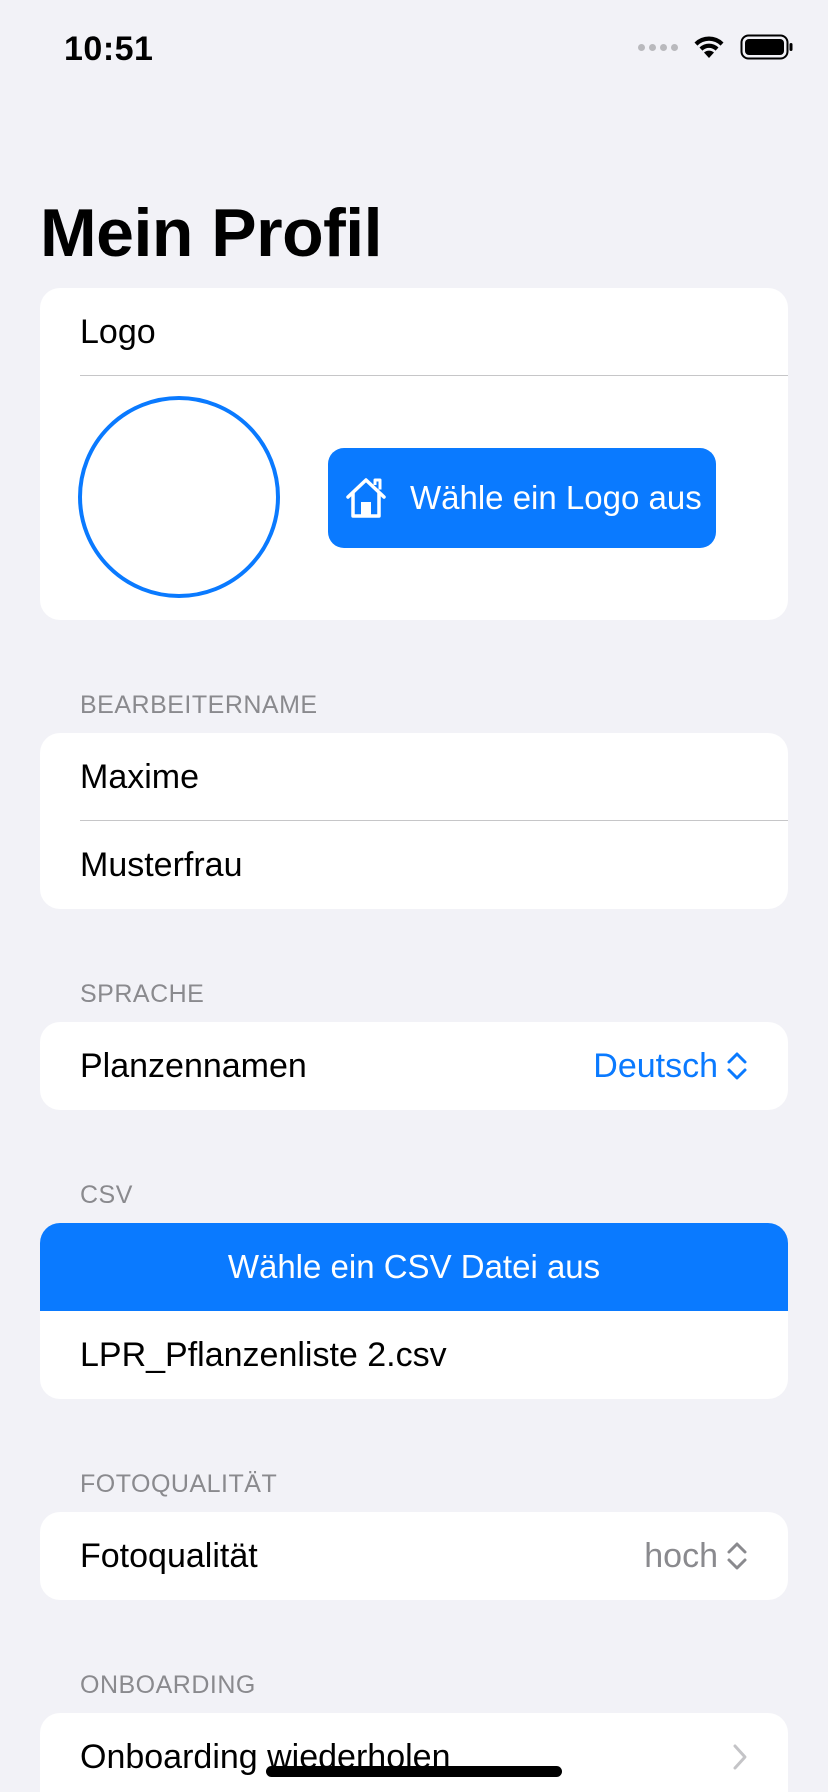 The height and width of the screenshot is (1792, 828). What do you see at coordinates (106, 1195) in the screenshot?
I see `section-header-csv: CSV` at bounding box center [106, 1195].